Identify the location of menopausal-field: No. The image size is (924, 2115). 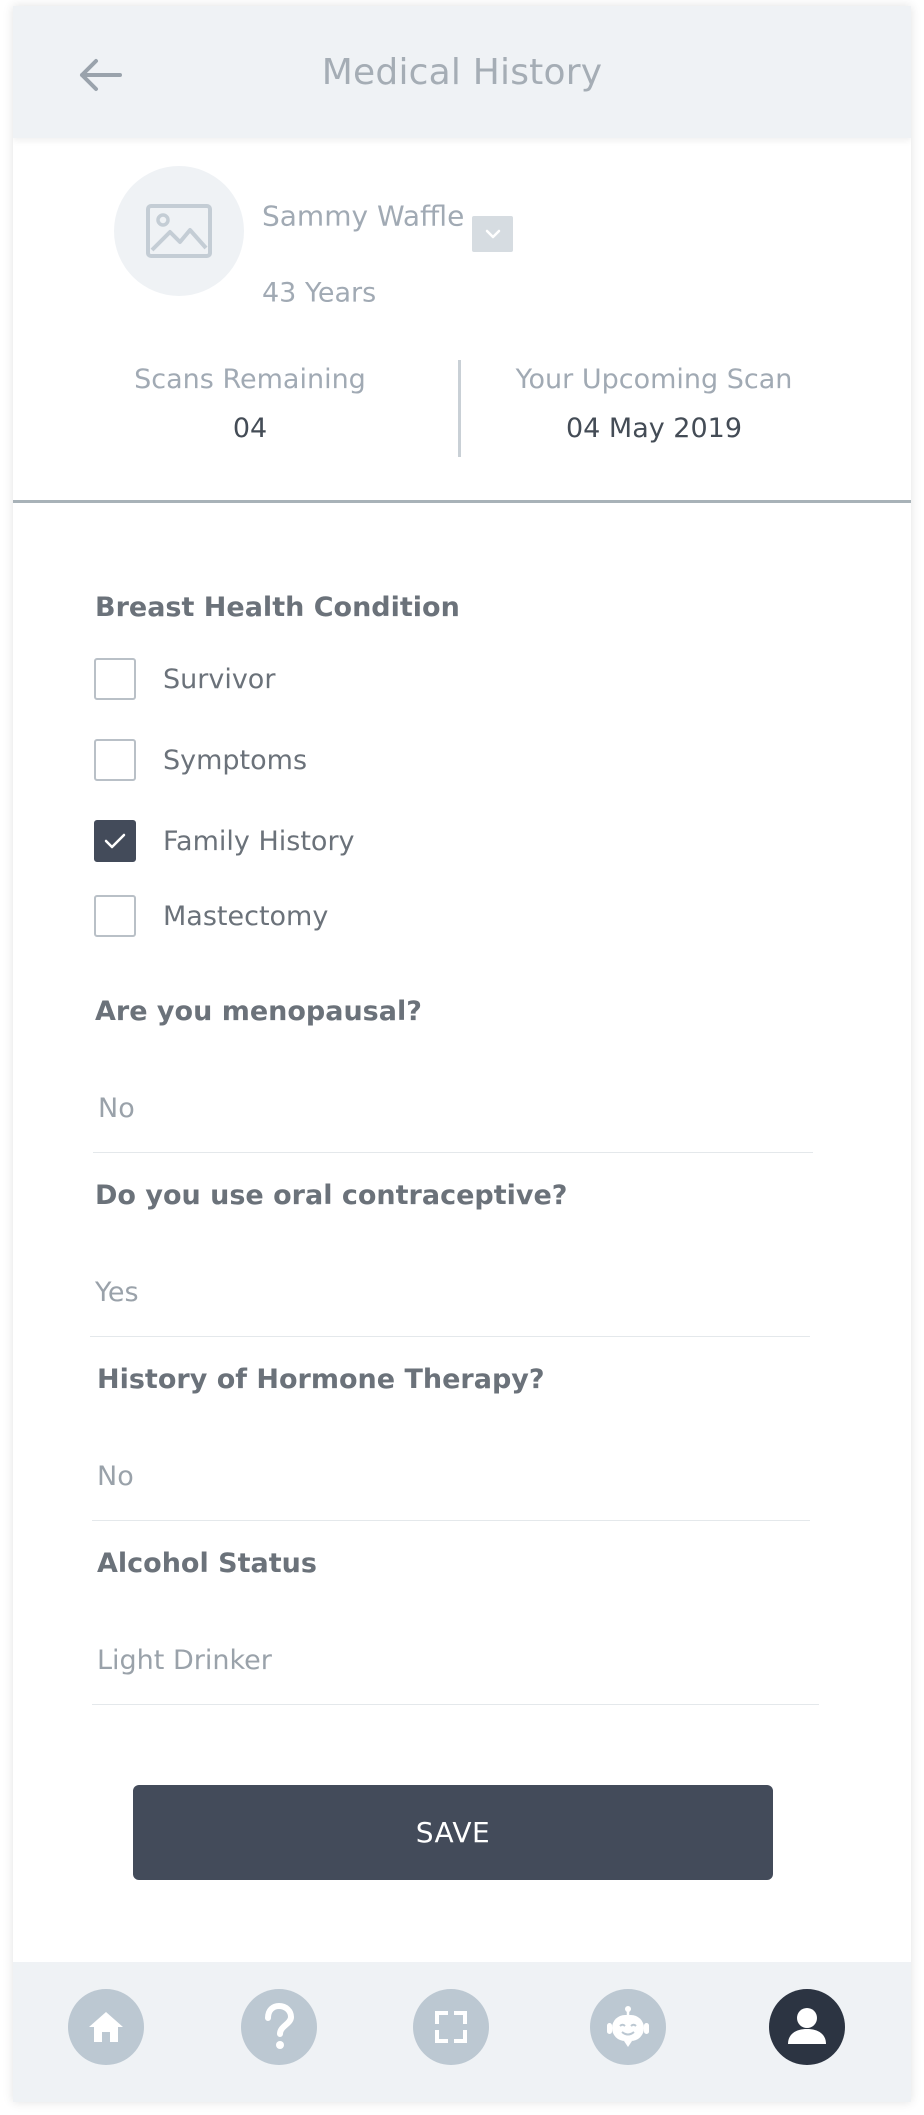
(453, 1123).